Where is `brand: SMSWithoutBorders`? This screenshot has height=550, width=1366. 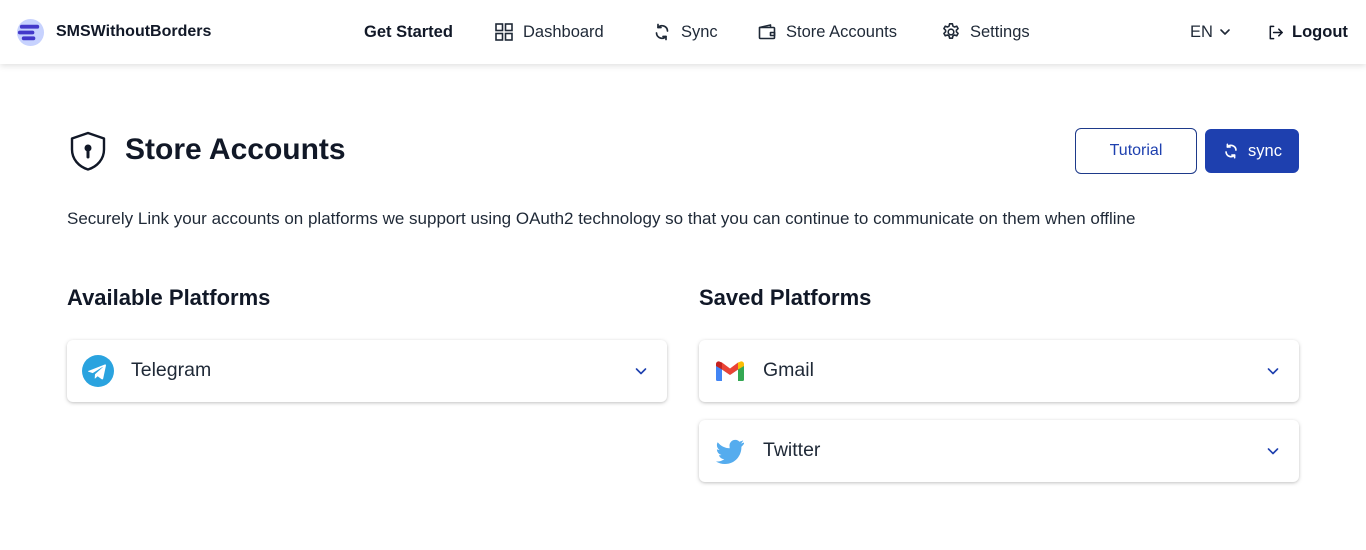
brand: SMSWithoutBorders is located at coordinates (113, 32).